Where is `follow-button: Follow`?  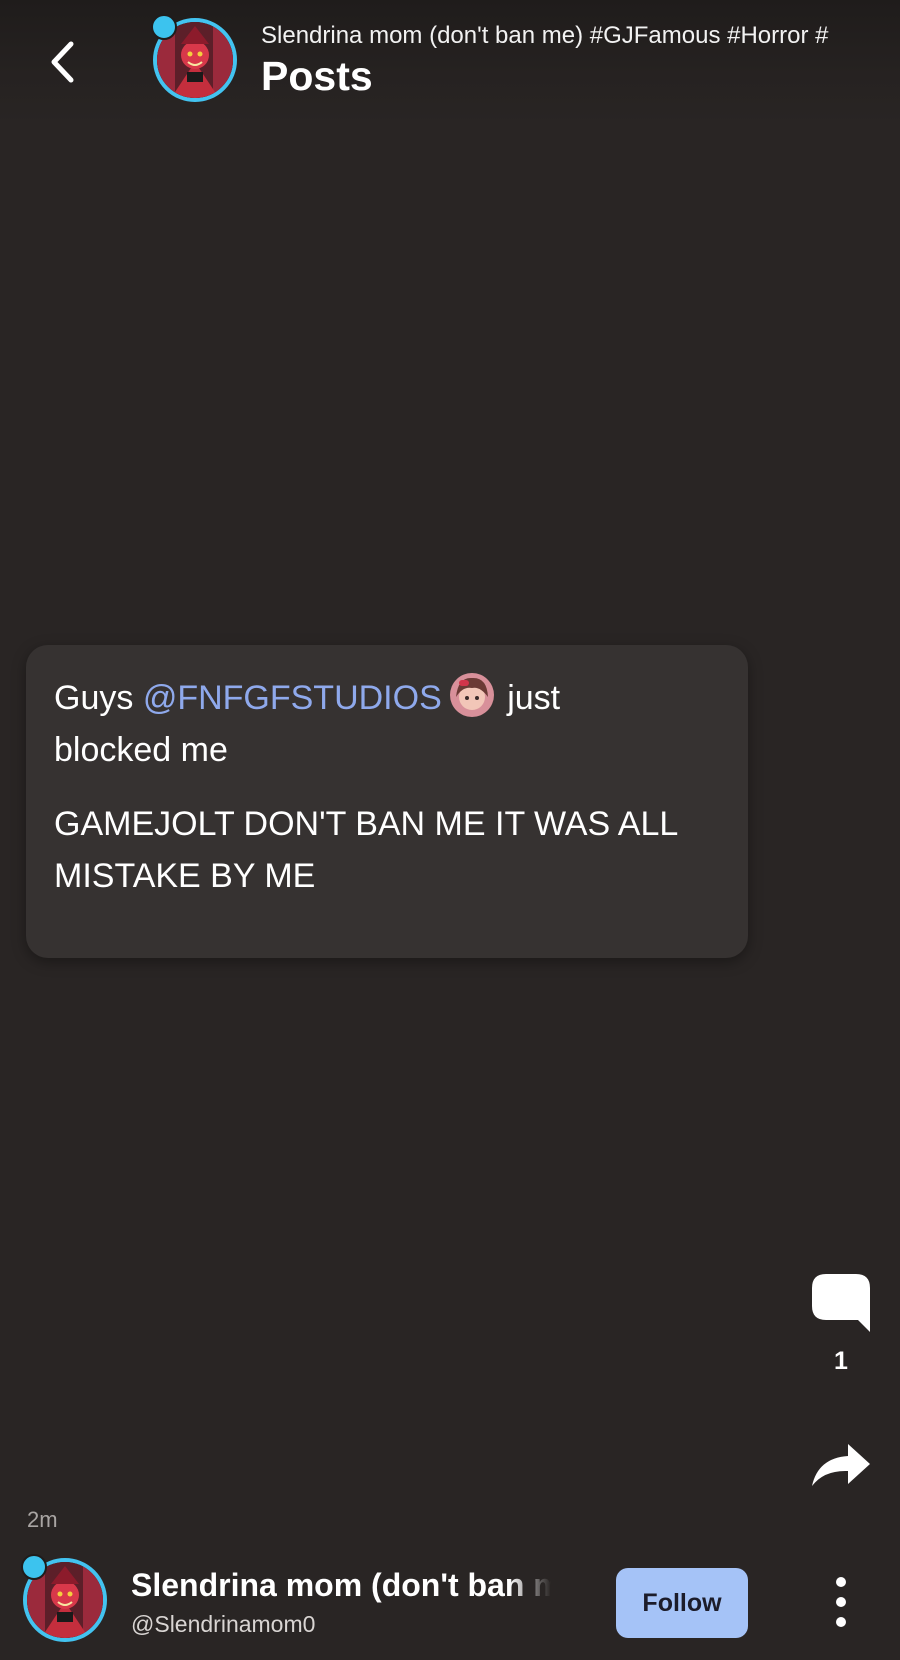 follow-button: Follow is located at coordinates (682, 1603).